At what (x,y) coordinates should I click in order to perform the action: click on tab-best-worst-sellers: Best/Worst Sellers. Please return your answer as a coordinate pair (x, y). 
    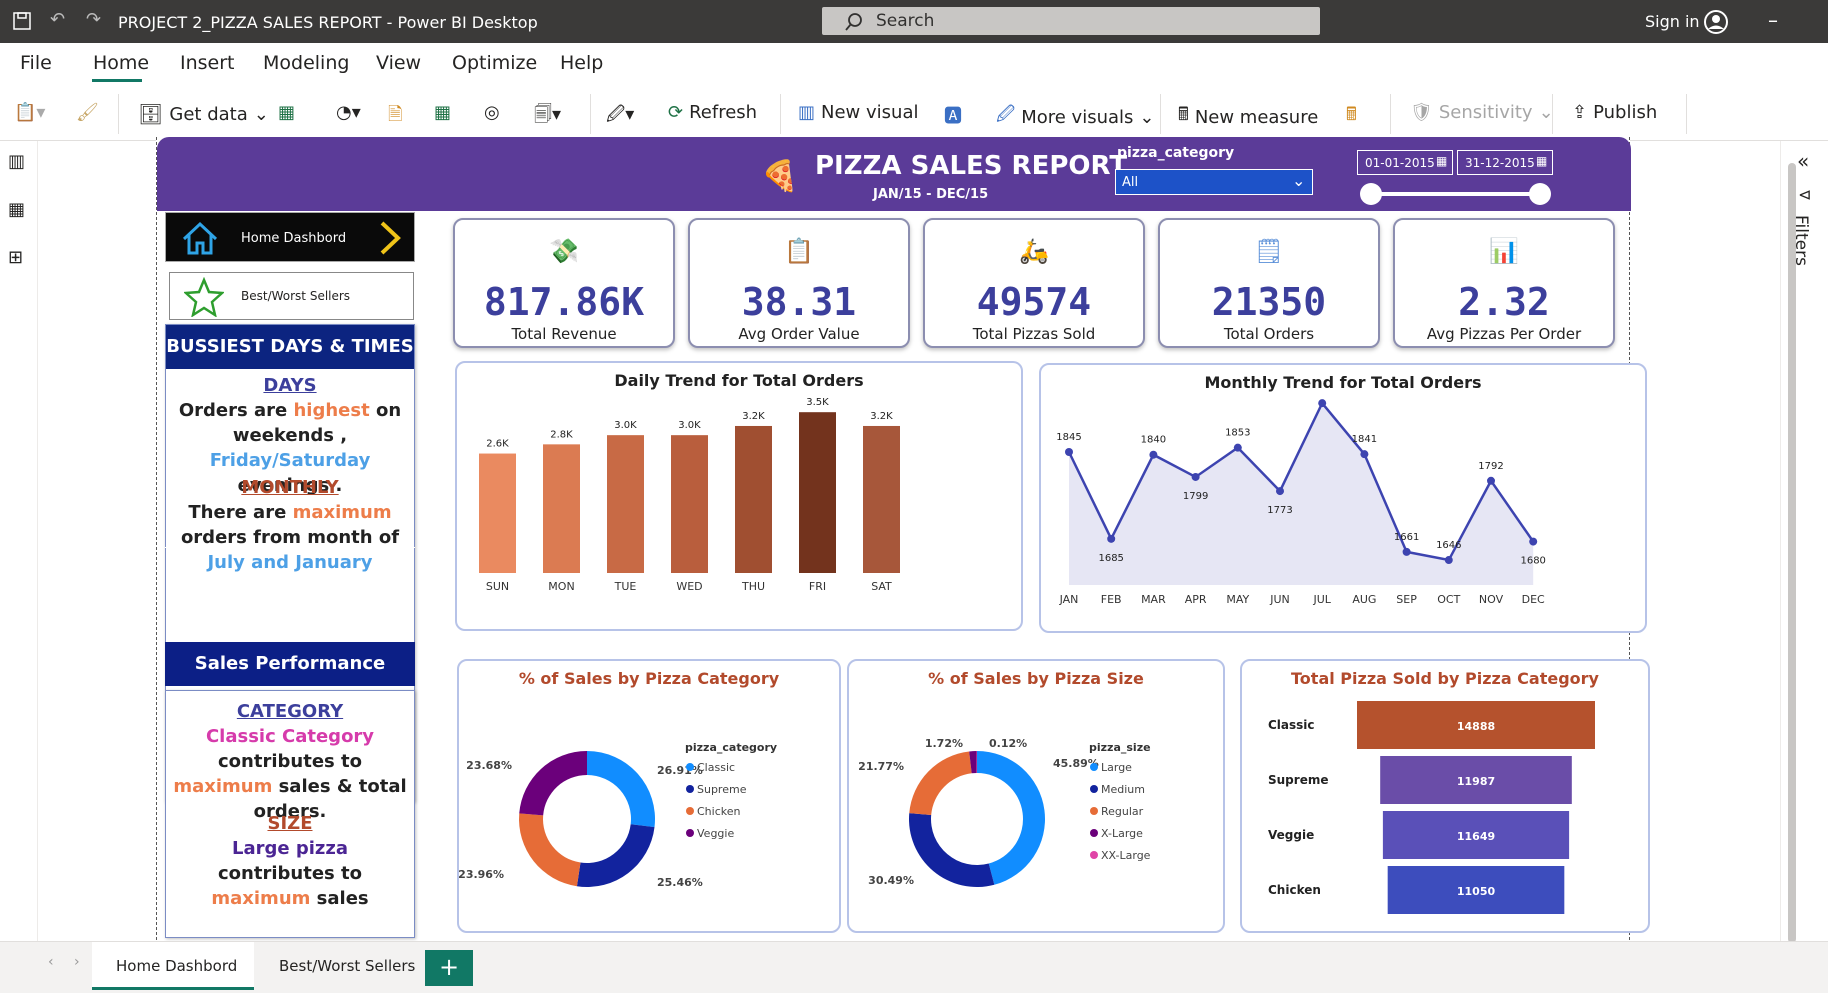
    Looking at the image, I should click on (347, 966).